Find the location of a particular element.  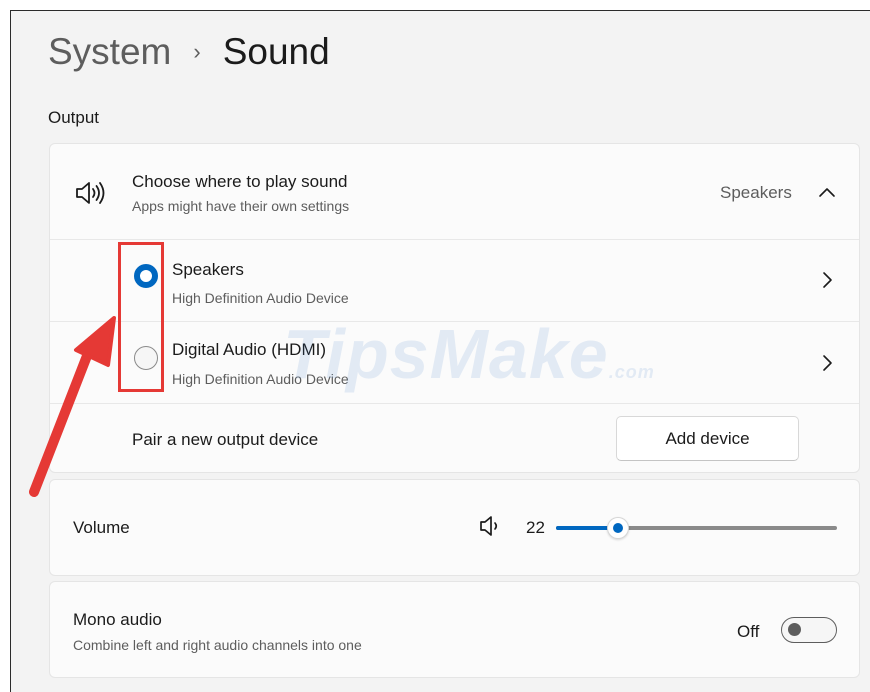

volume-value: 22 is located at coordinates (535, 527).